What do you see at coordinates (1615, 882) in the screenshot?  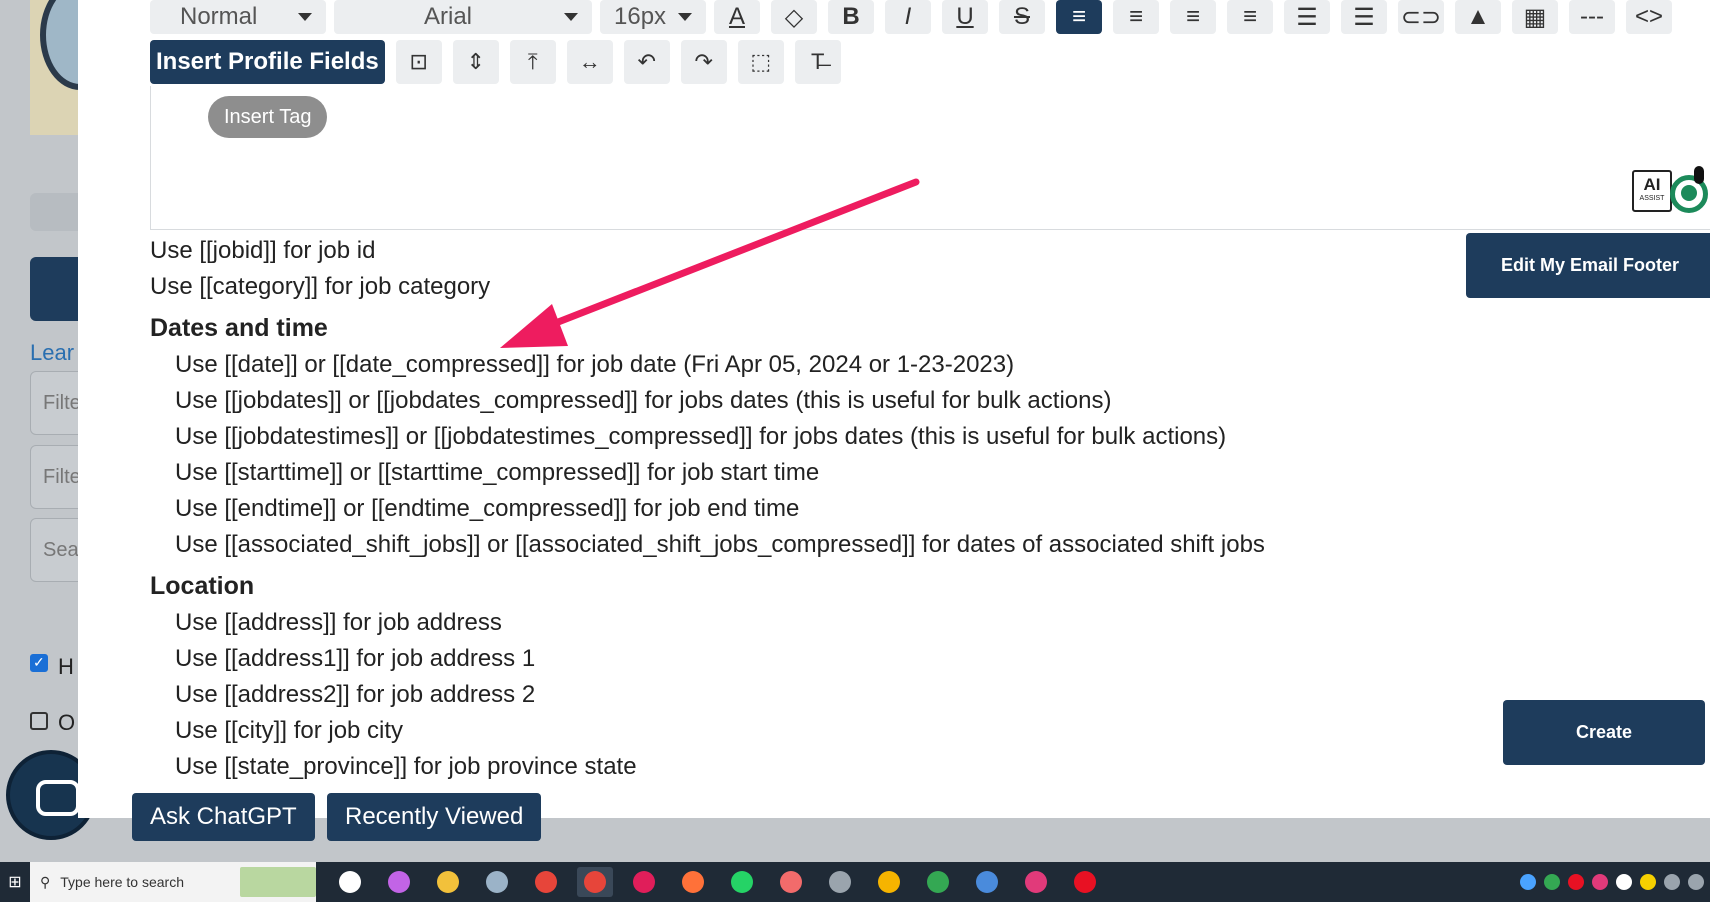 I see `system-tray` at bounding box center [1615, 882].